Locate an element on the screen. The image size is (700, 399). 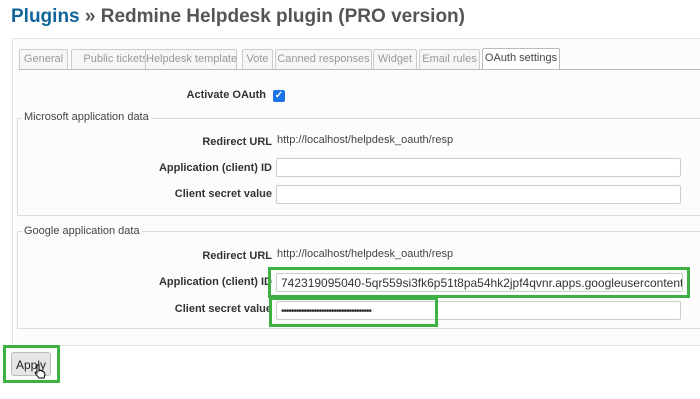
microsoft-client-id-label: Application (client) ID is located at coordinates (215, 168).